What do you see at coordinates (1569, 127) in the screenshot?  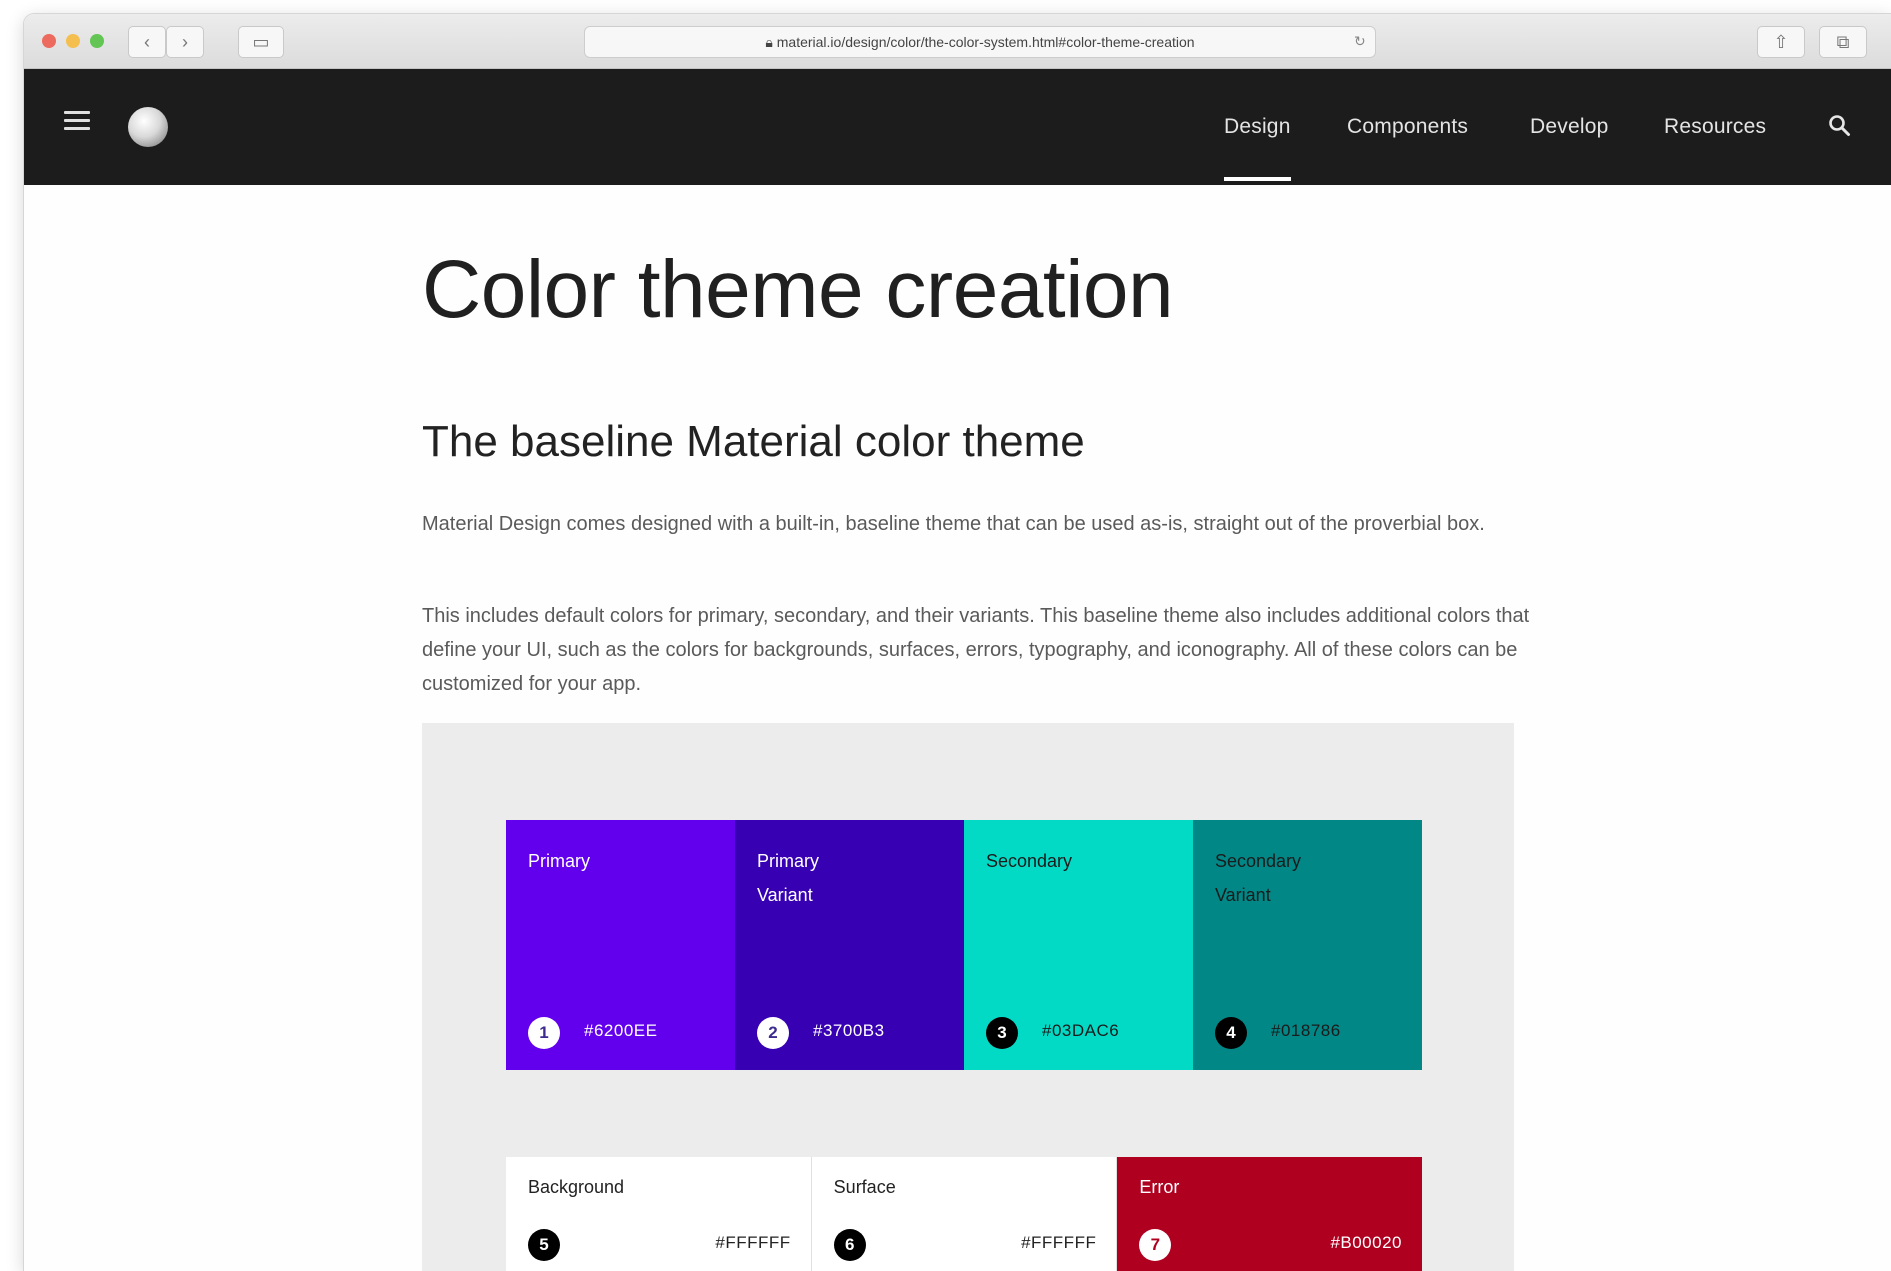 I see `nav-develop: Develop` at bounding box center [1569, 127].